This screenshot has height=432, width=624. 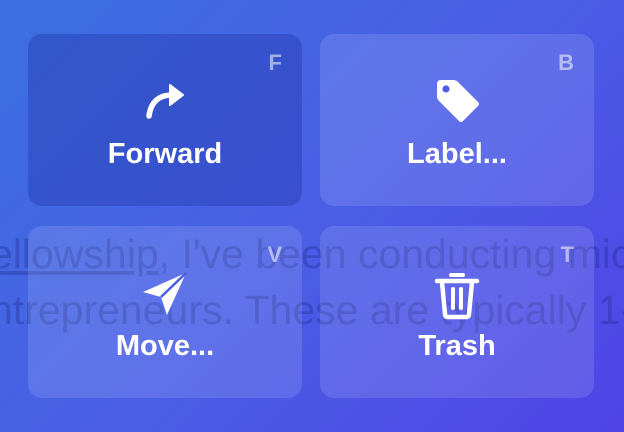 What do you see at coordinates (165, 102) in the screenshot?
I see `forward-arrow-icon` at bounding box center [165, 102].